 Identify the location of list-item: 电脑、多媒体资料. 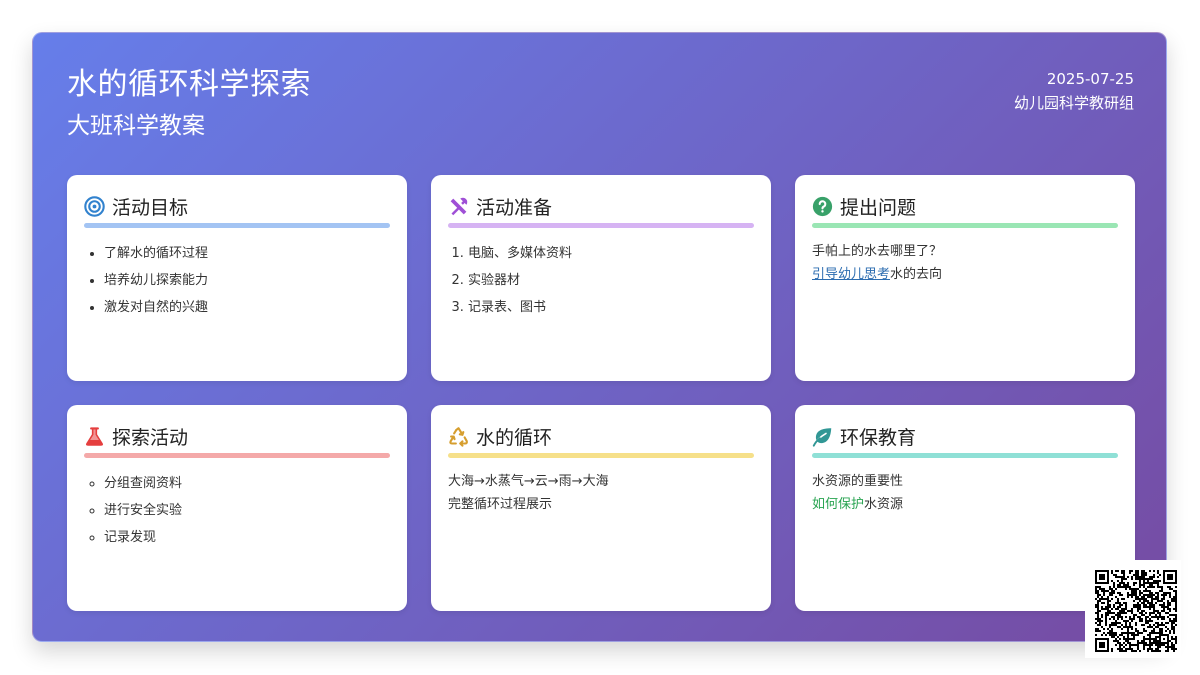
(611, 253).